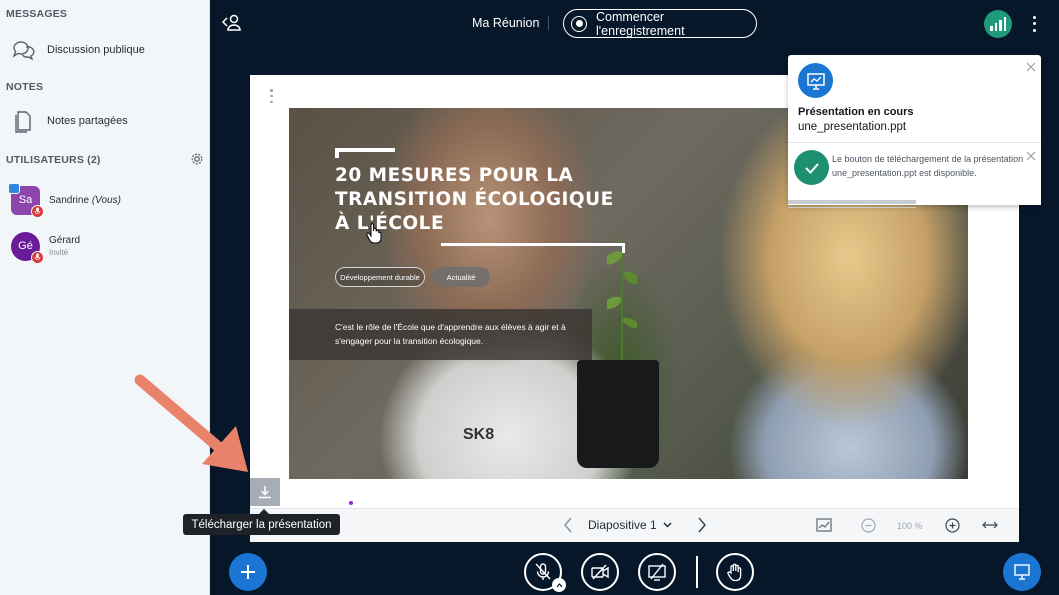 This screenshot has width=1059, height=595. What do you see at coordinates (998, 24) in the screenshot?
I see `connection-status-button` at bounding box center [998, 24].